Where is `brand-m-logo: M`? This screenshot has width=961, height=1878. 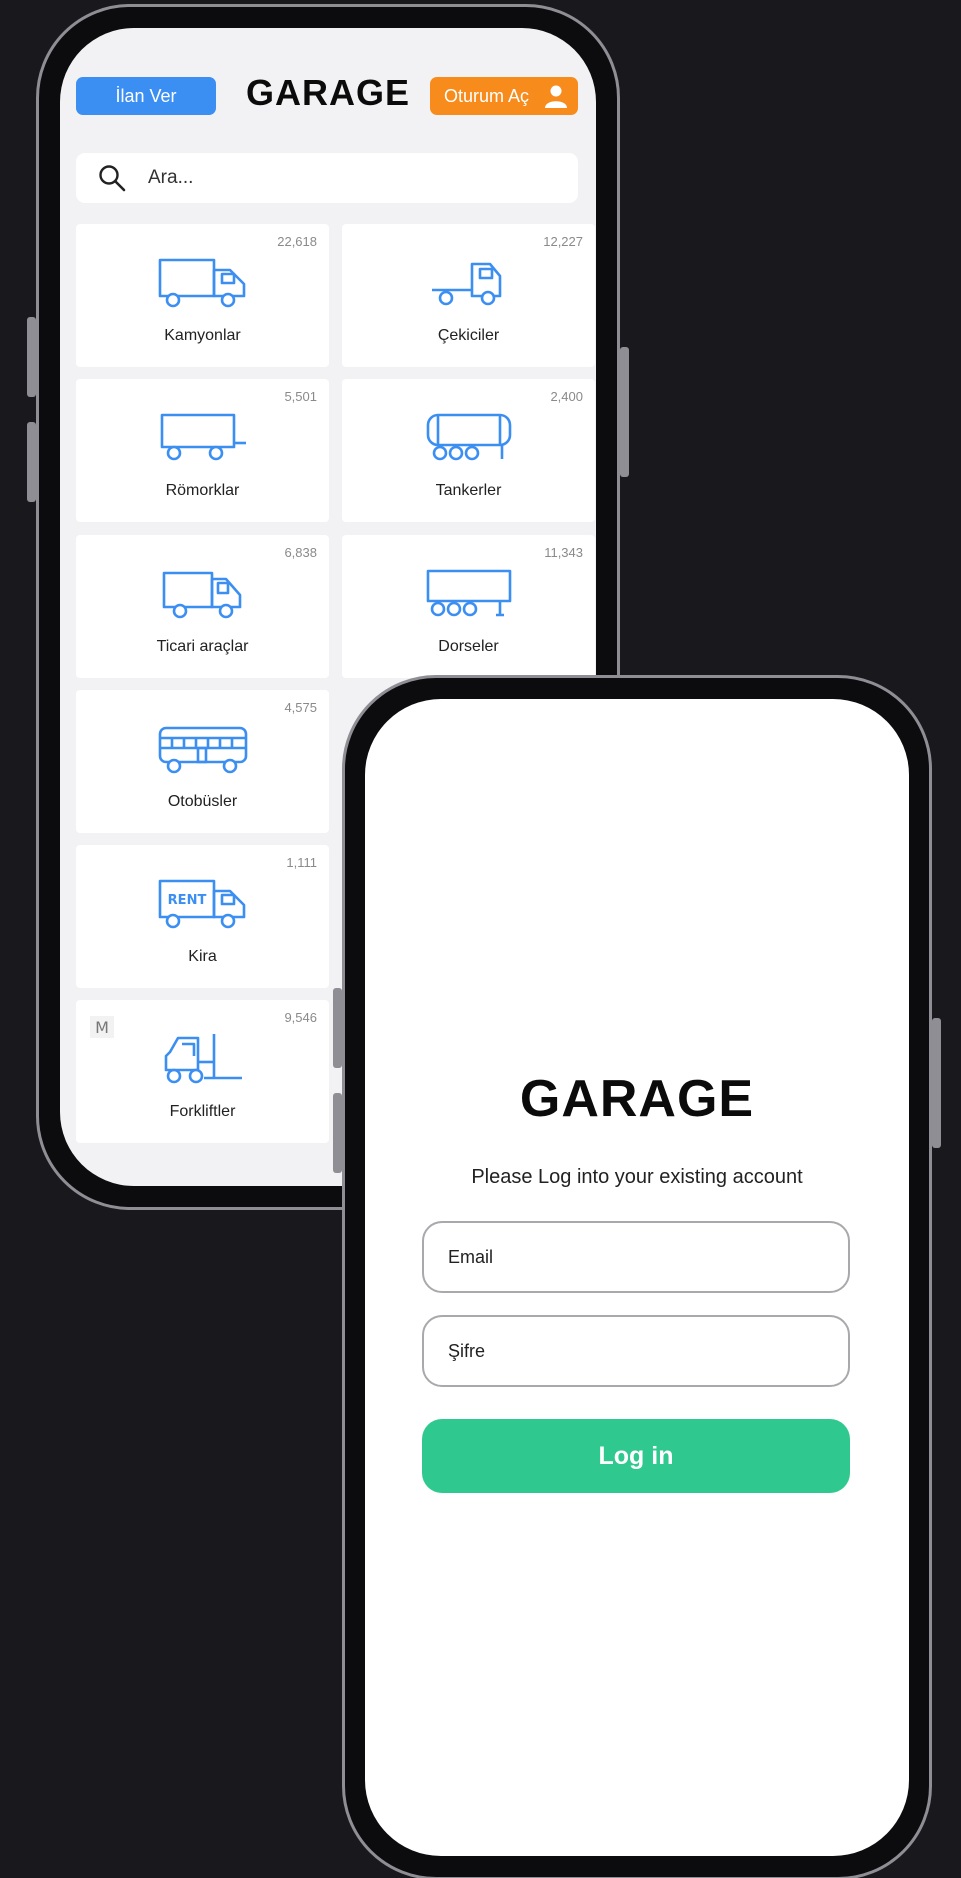
brand-m-logo: M is located at coordinates (102, 1027).